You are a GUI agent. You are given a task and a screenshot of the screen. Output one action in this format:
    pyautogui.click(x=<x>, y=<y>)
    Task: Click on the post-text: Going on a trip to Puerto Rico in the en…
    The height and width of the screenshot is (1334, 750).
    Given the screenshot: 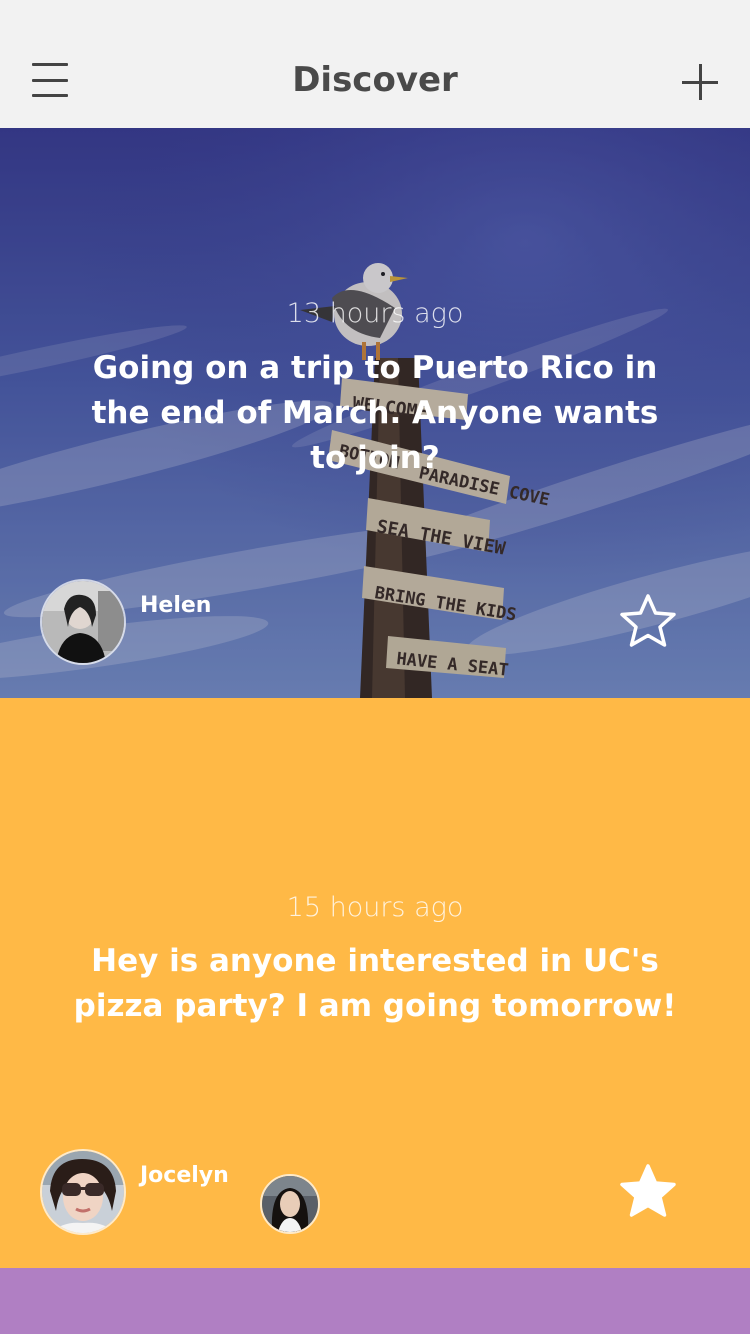 What is the action you would take?
    pyautogui.click(x=375, y=413)
    